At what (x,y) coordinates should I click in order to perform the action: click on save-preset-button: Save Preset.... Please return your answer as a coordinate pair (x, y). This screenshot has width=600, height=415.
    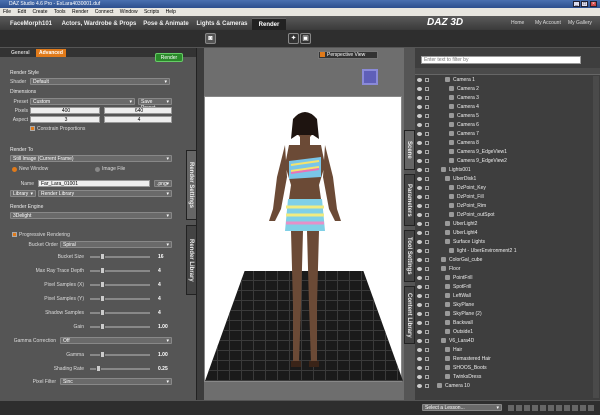
    Looking at the image, I should click on (155, 104).